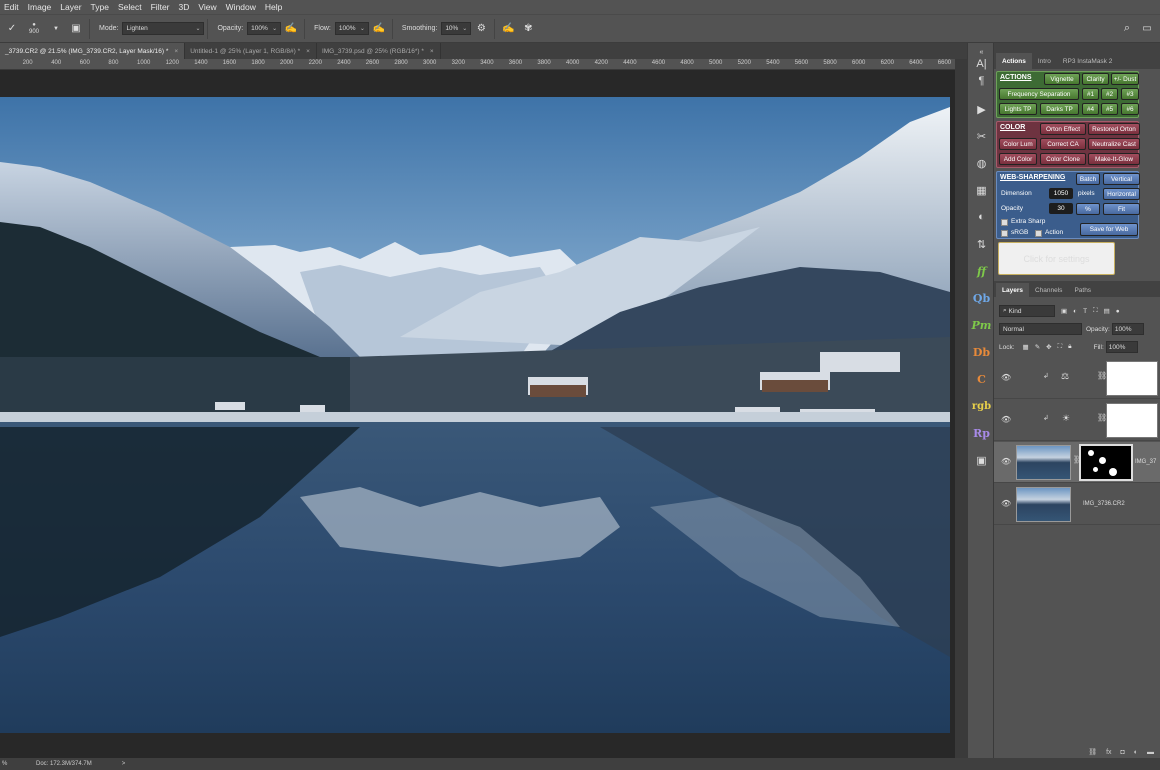 This screenshot has height=770, width=1160. What do you see at coordinates (981, 433) in the screenshot?
I see `rp-plugin-icon: Rp` at bounding box center [981, 433].